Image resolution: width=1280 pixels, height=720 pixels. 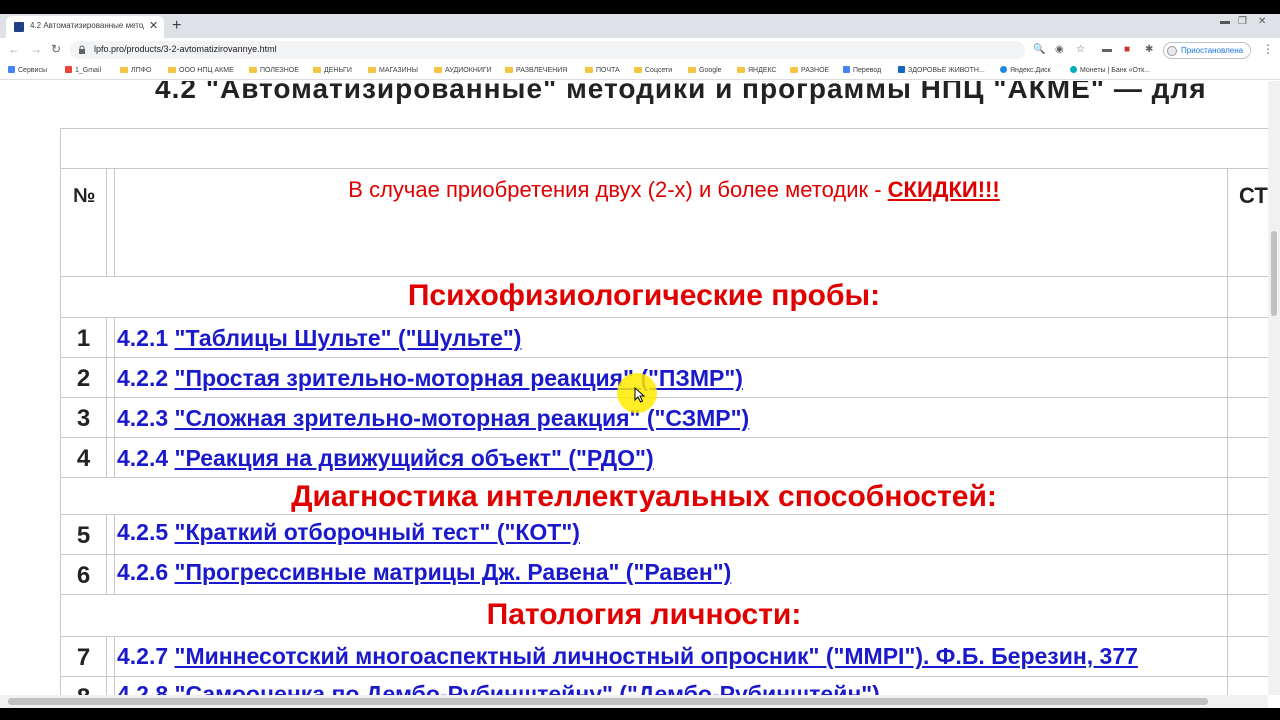 I want to click on extension-icon: ▬, so click(x=1107, y=50).